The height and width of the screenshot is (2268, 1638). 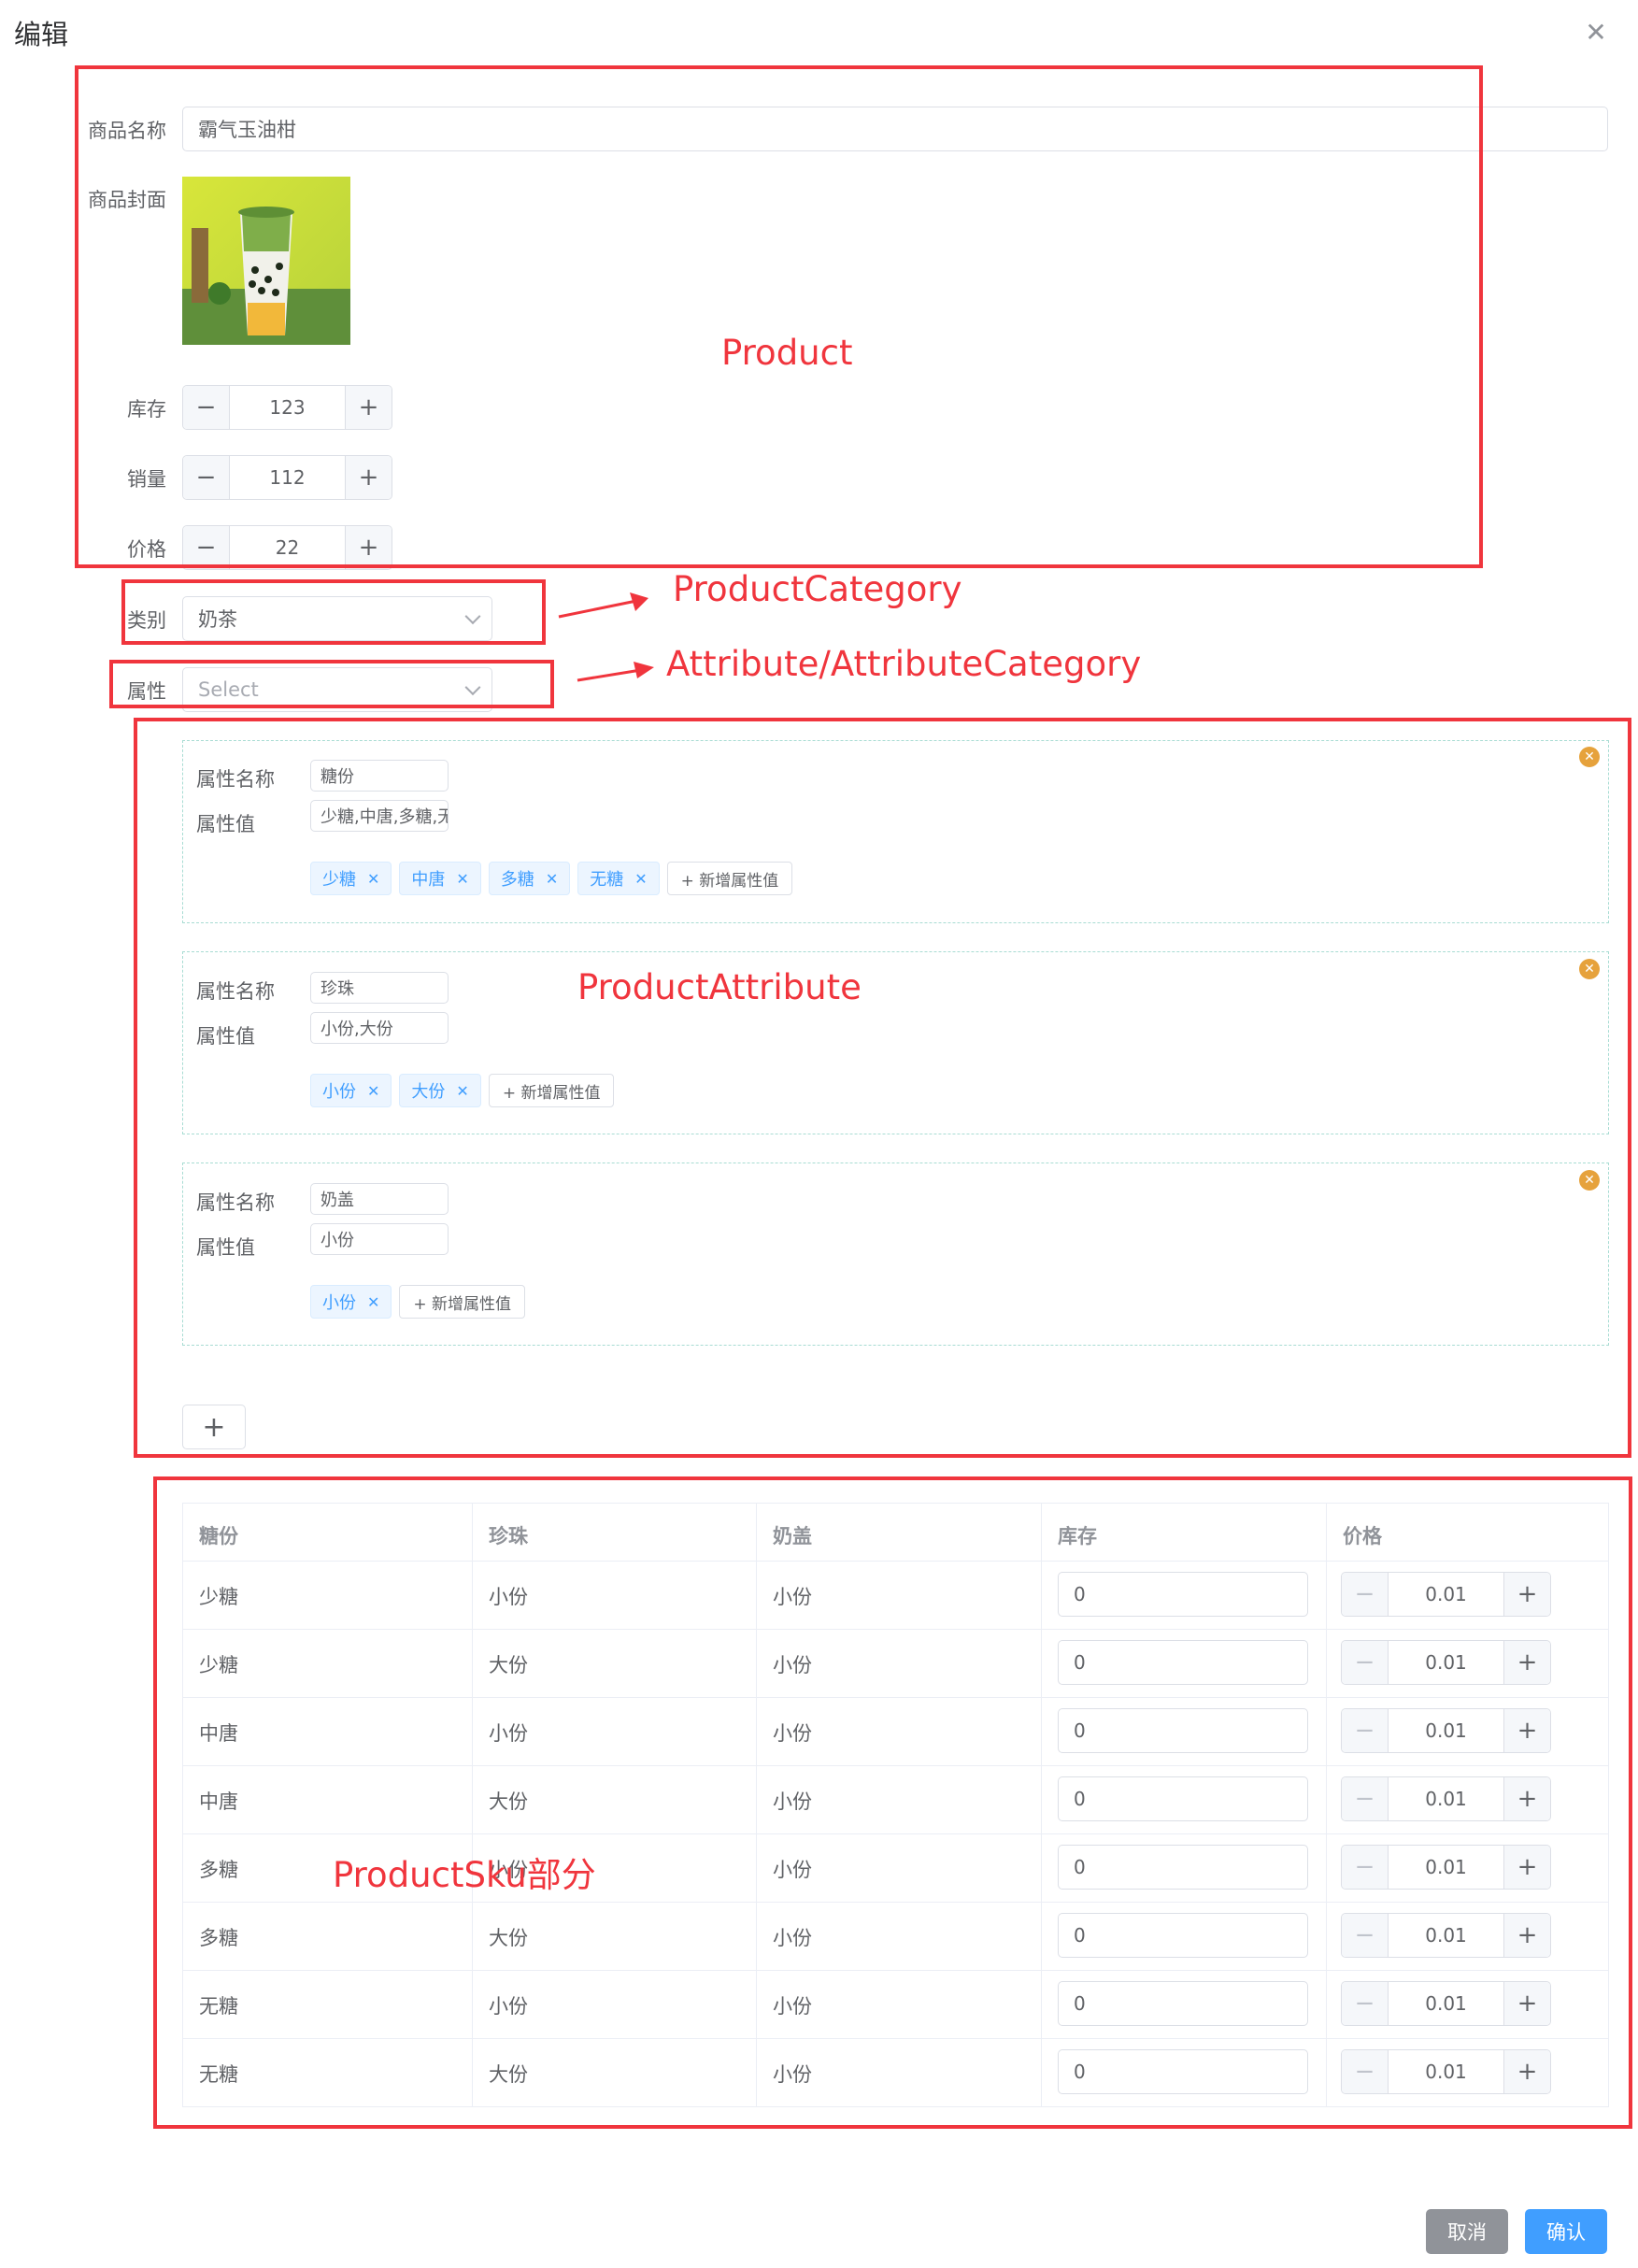 I want to click on annotation-label-product: Product, so click(x=787, y=353).